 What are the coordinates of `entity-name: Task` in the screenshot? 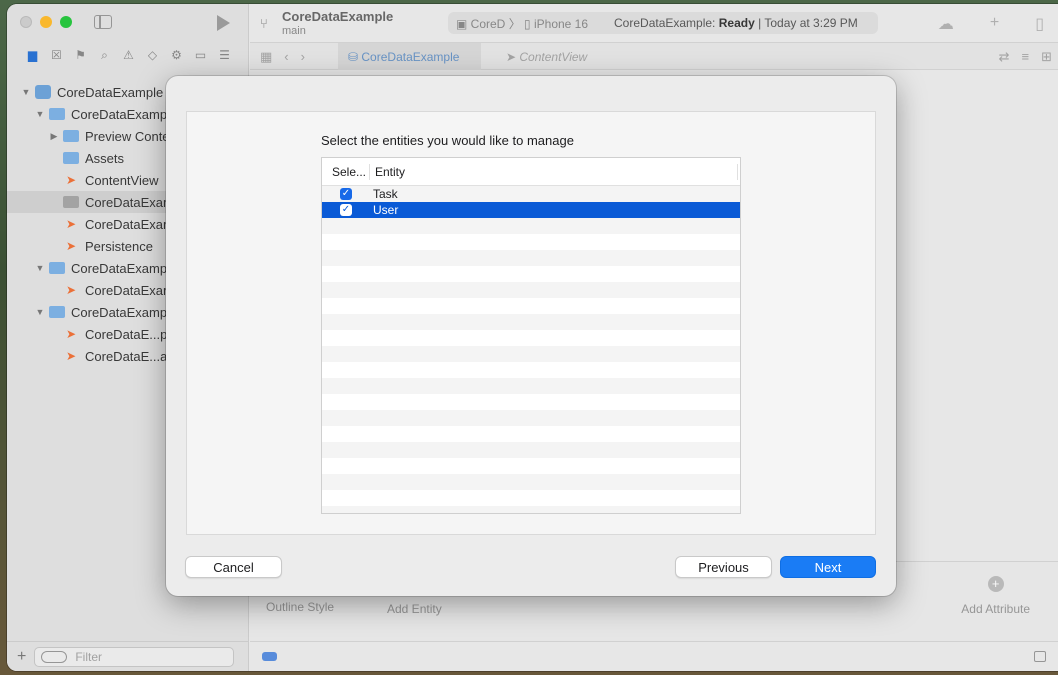 It's located at (385, 194).